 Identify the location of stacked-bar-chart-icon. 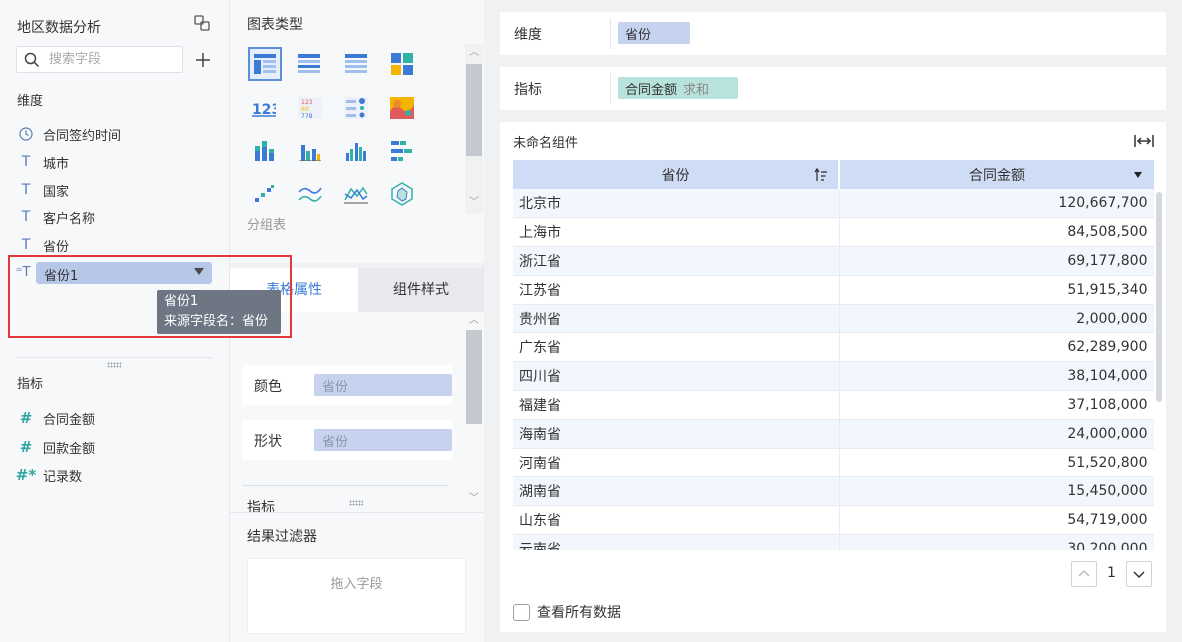
(264, 151).